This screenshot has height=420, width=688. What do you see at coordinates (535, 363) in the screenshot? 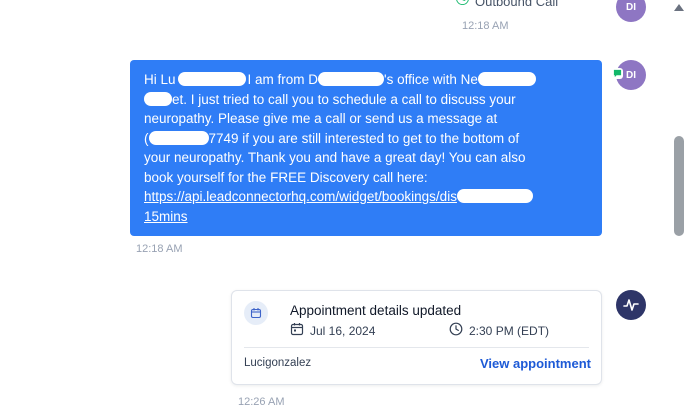
I see `view-appointment-link: View appointment` at bounding box center [535, 363].